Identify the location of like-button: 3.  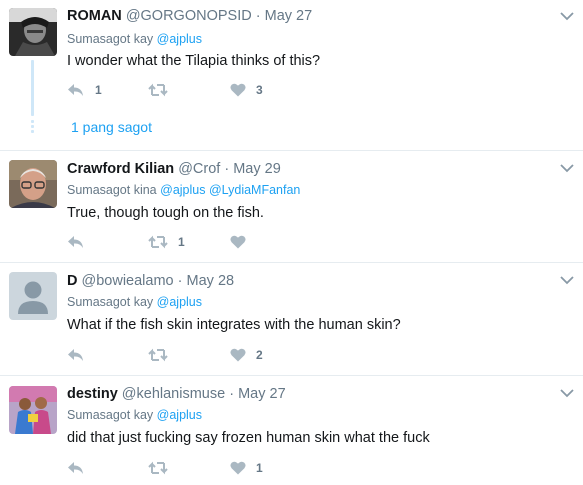
(246, 90).